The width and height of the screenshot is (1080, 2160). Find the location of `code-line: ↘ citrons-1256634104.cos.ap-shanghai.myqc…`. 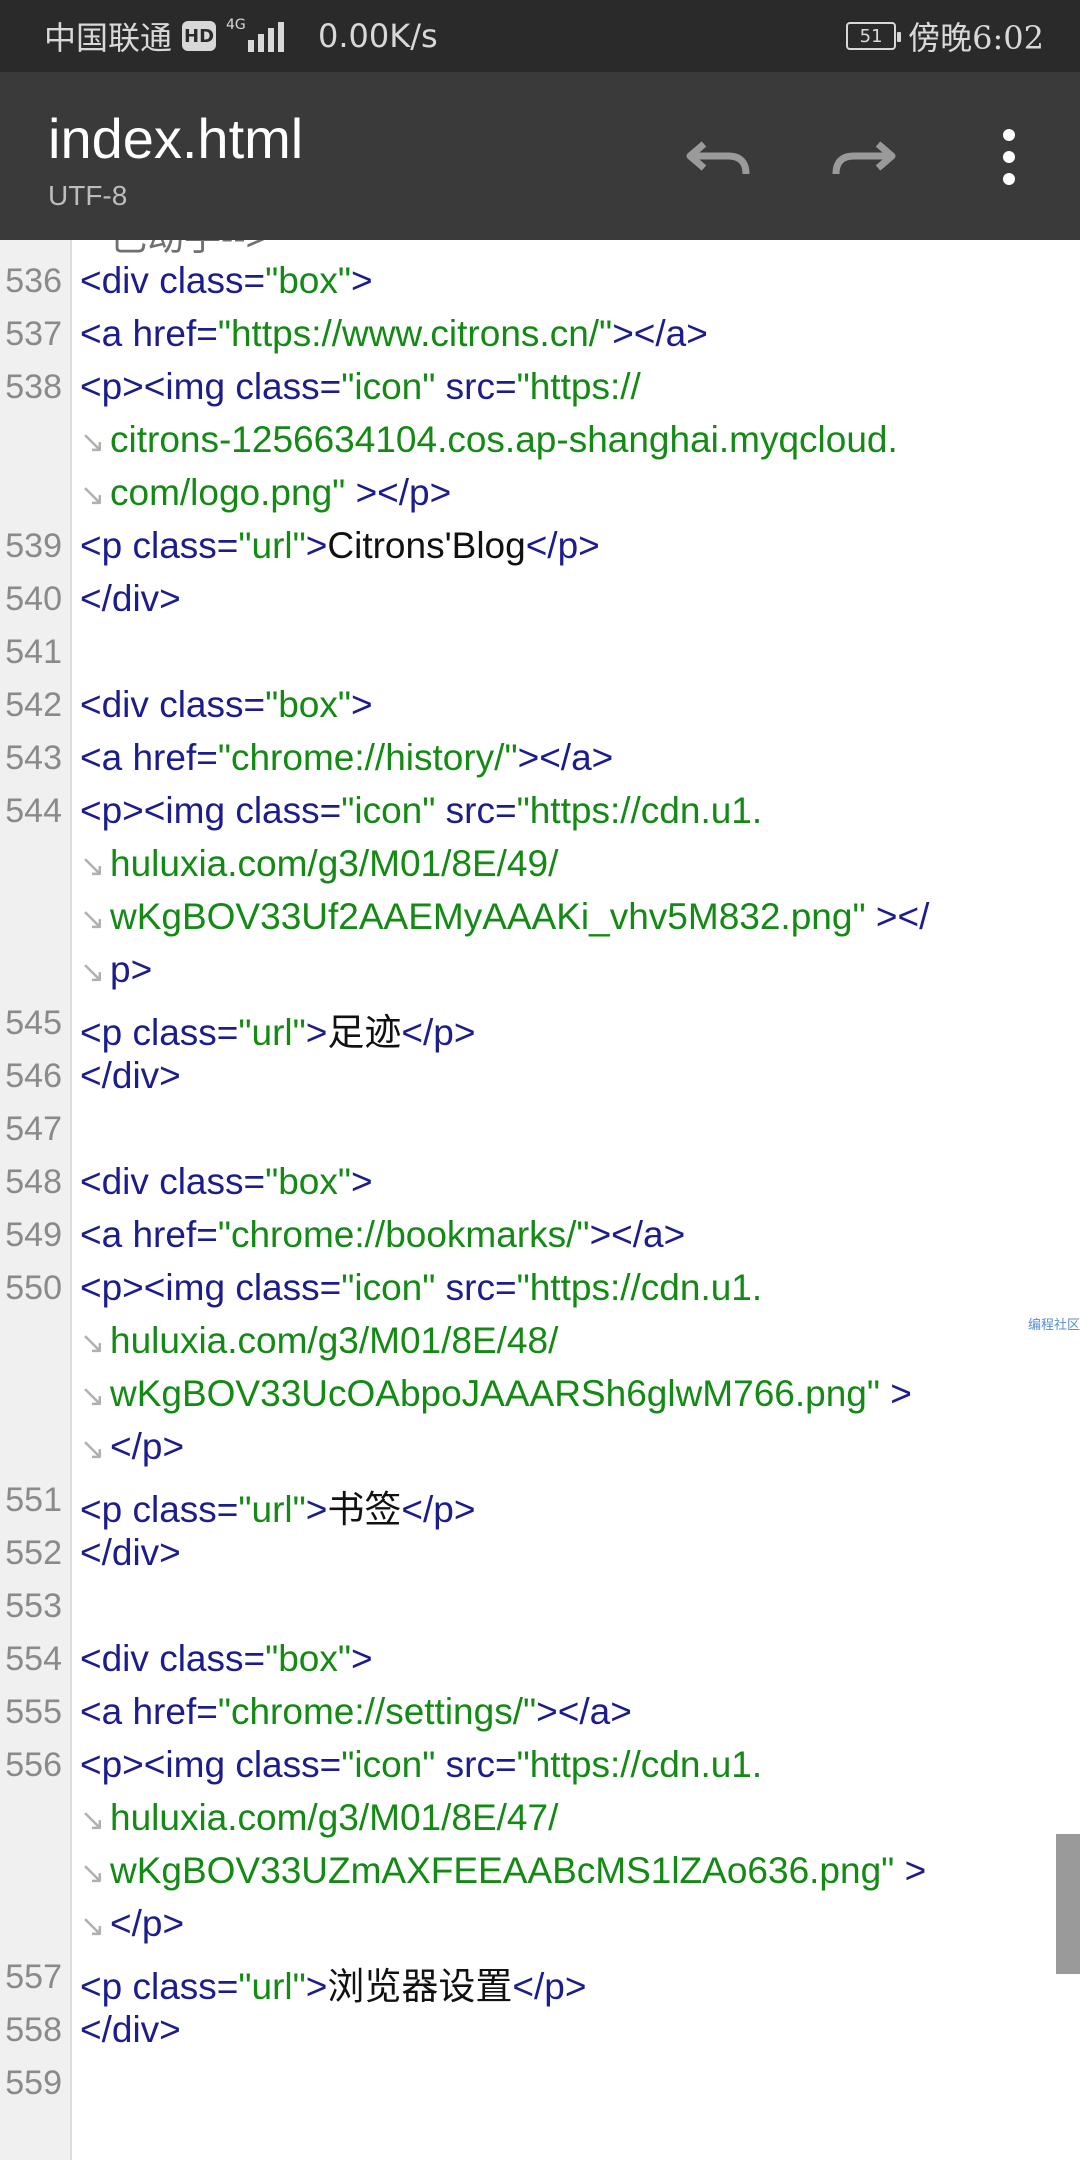

code-line: ↘ citrons-1256634104.cos.ap-shanghai.myqc… is located at coordinates (530, 441).